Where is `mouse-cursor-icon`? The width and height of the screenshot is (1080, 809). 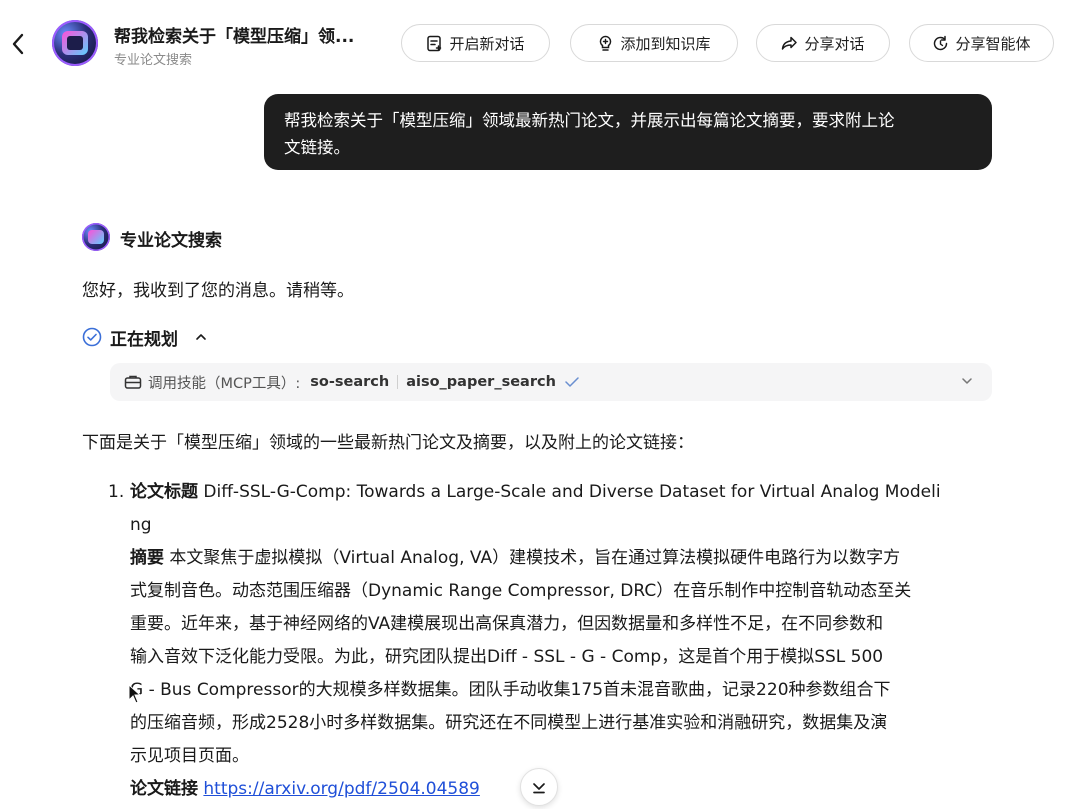 mouse-cursor-icon is located at coordinates (135, 694).